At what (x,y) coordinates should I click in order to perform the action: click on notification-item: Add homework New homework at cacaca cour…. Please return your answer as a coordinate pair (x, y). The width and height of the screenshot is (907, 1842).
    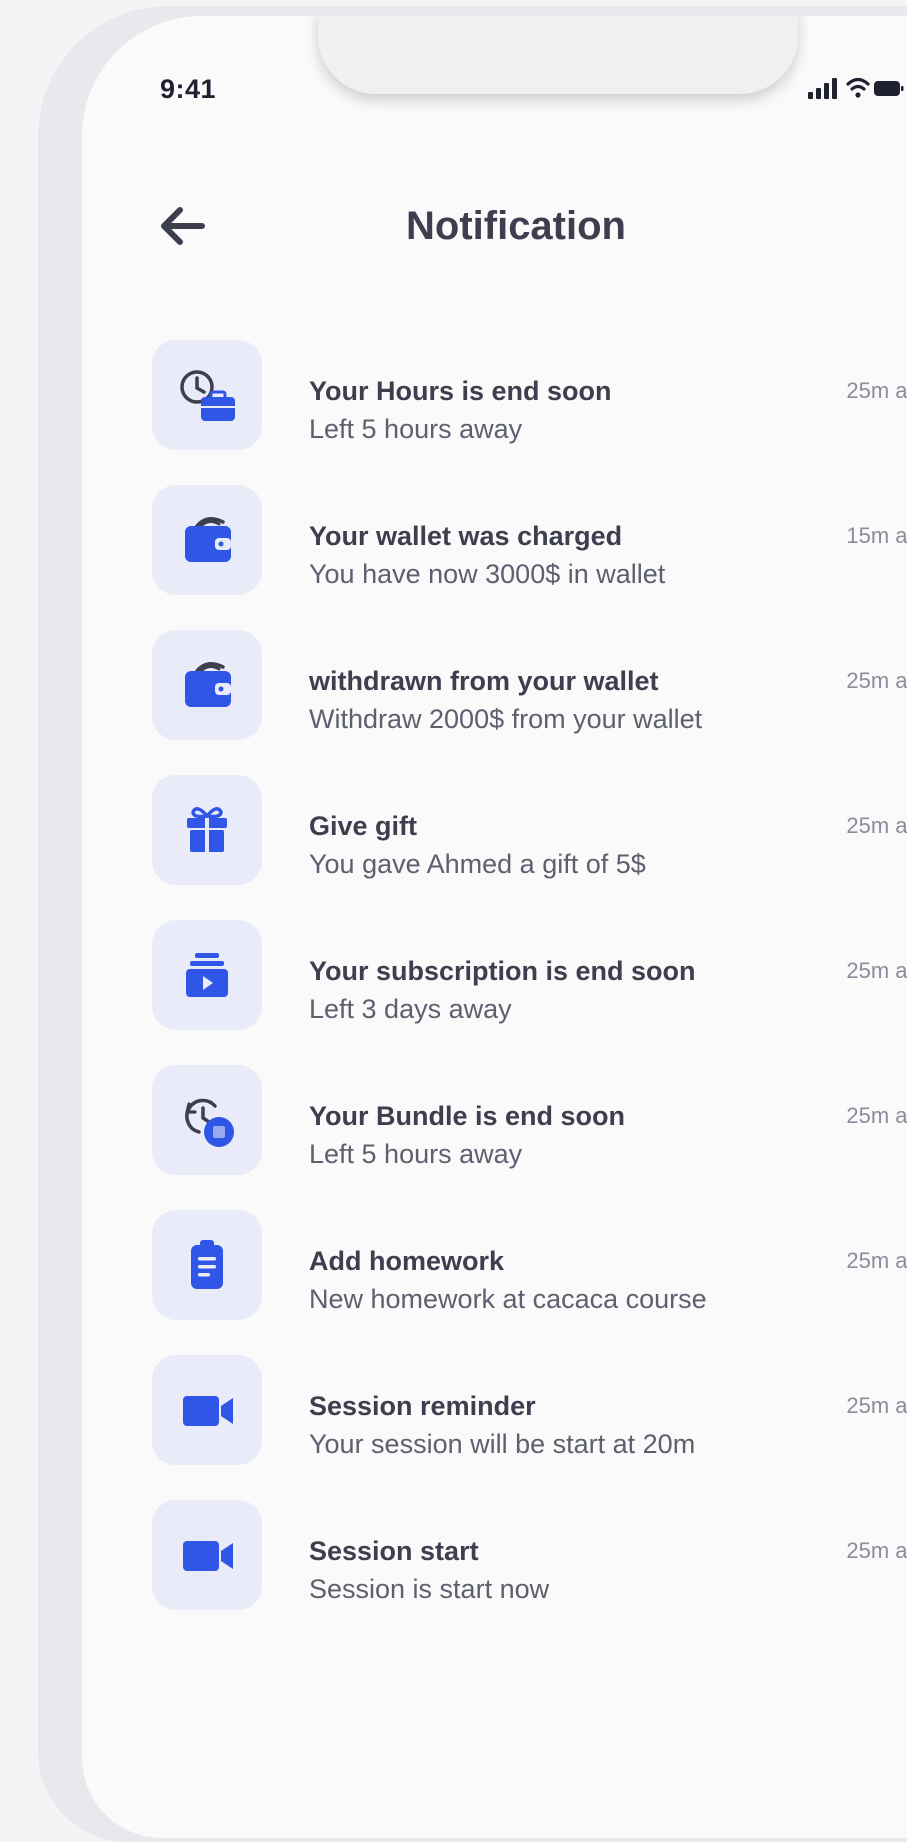
    Looking at the image, I should click on (529, 1265).